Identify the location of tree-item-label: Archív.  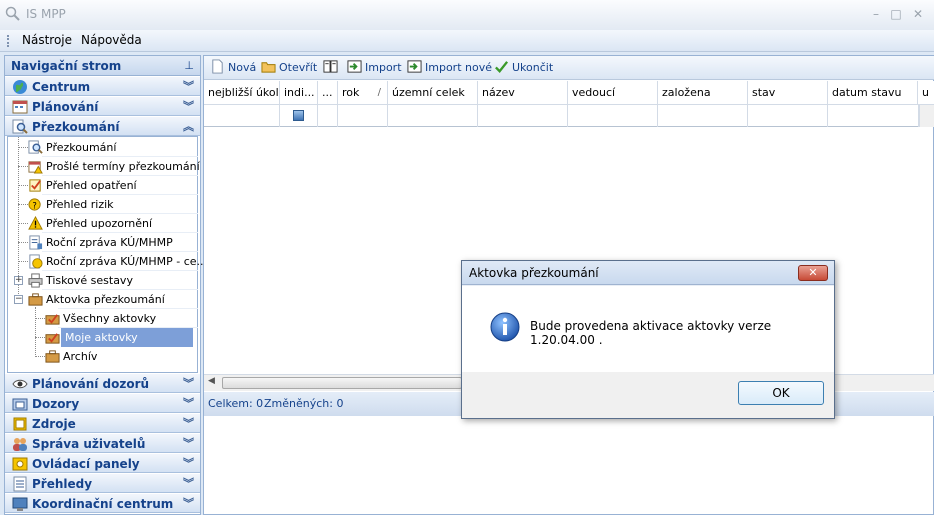
(80, 356).